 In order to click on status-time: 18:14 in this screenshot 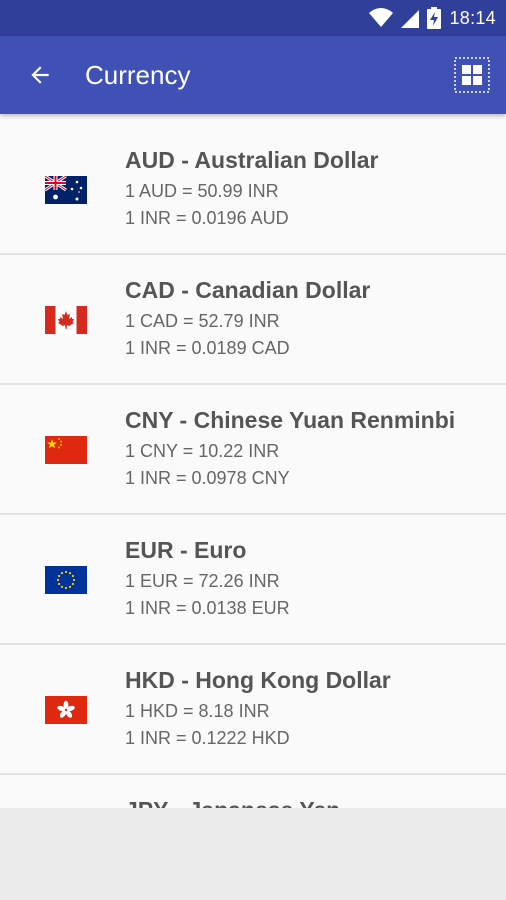, I will do `click(472, 17)`.